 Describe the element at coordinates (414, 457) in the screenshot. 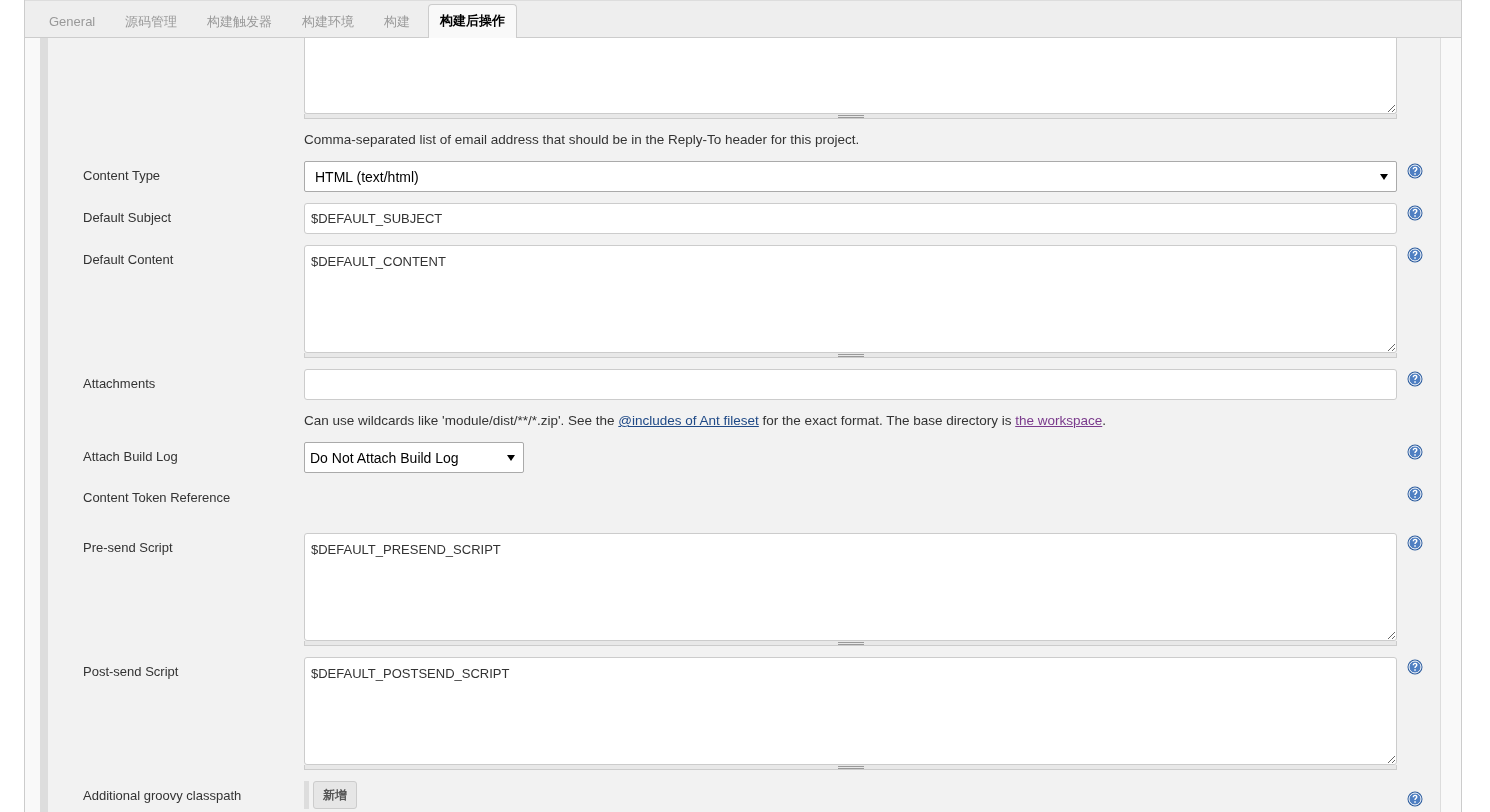

I see `dropdown: Do Not Attach Build Log` at that location.